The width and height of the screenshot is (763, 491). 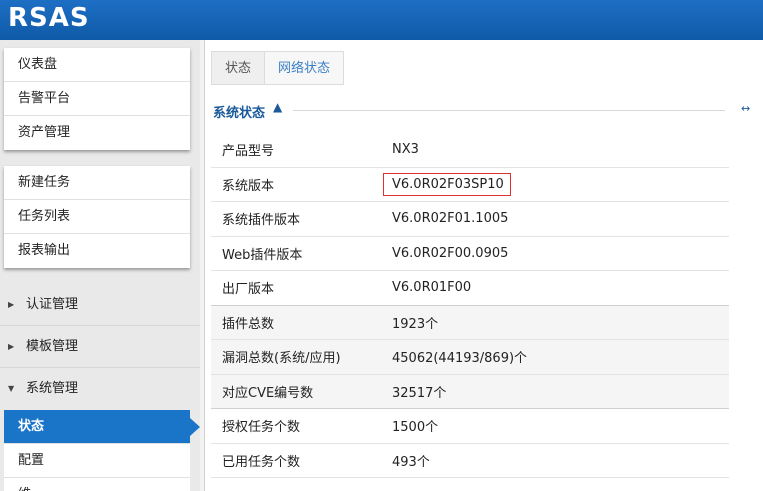 What do you see at coordinates (248, 290) in the screenshot?
I see `row-label: 出厂版本` at bounding box center [248, 290].